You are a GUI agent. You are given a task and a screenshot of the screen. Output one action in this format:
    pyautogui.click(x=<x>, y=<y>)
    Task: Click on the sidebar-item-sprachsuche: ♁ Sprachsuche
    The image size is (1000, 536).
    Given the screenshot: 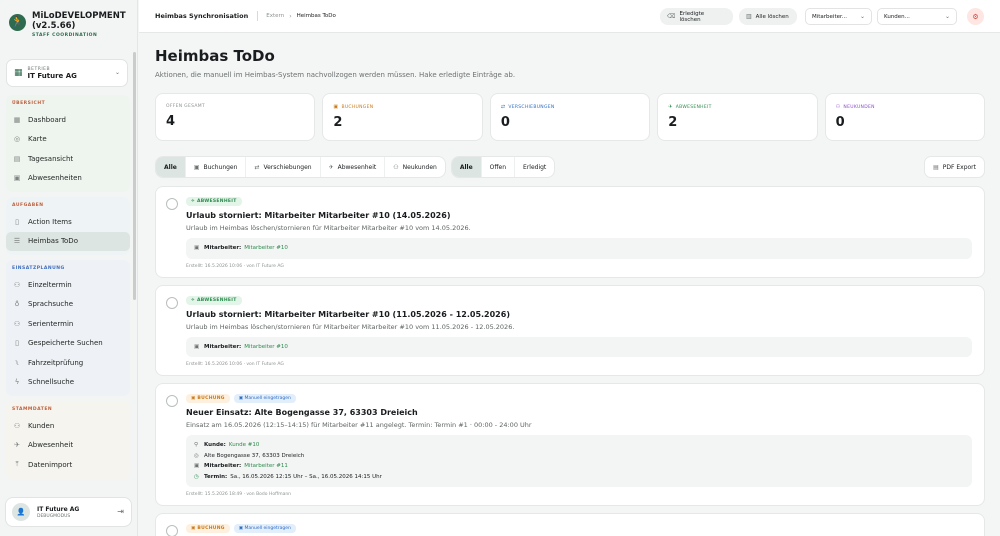 What is the action you would take?
    pyautogui.click(x=68, y=305)
    